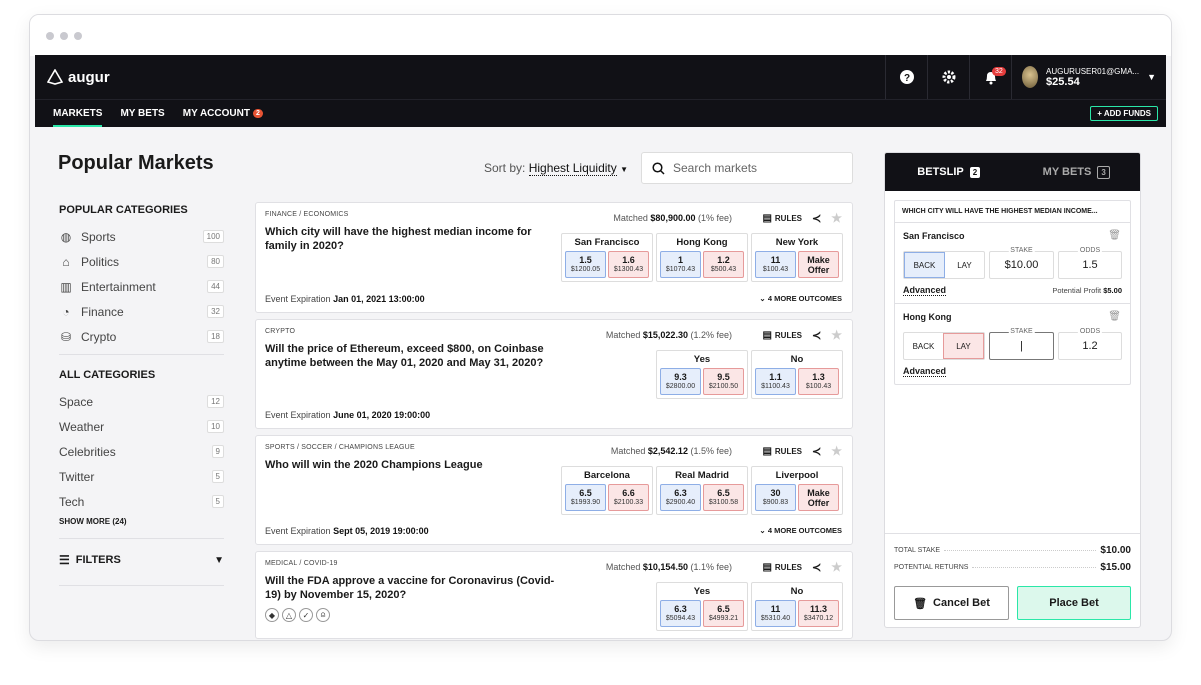 Image resolution: width=1201 pixels, height=685 pixels. What do you see at coordinates (680, 497) in the screenshot?
I see `back-odds-button: 6.3 $2900.40` at bounding box center [680, 497].